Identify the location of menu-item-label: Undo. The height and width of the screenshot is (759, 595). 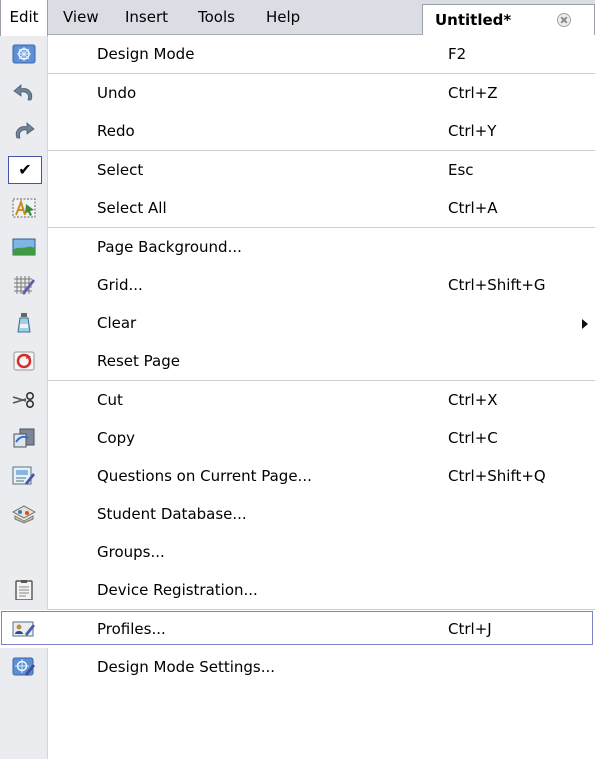
(117, 93).